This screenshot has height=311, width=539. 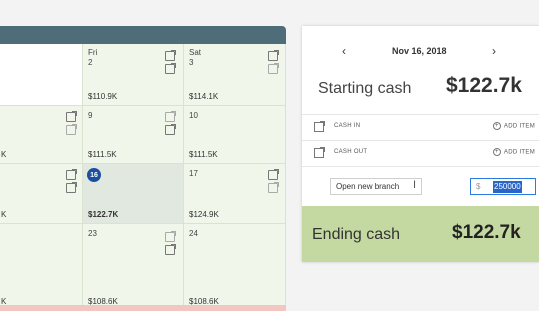 I want to click on day-balance: $122.7K, so click(x=103, y=214).